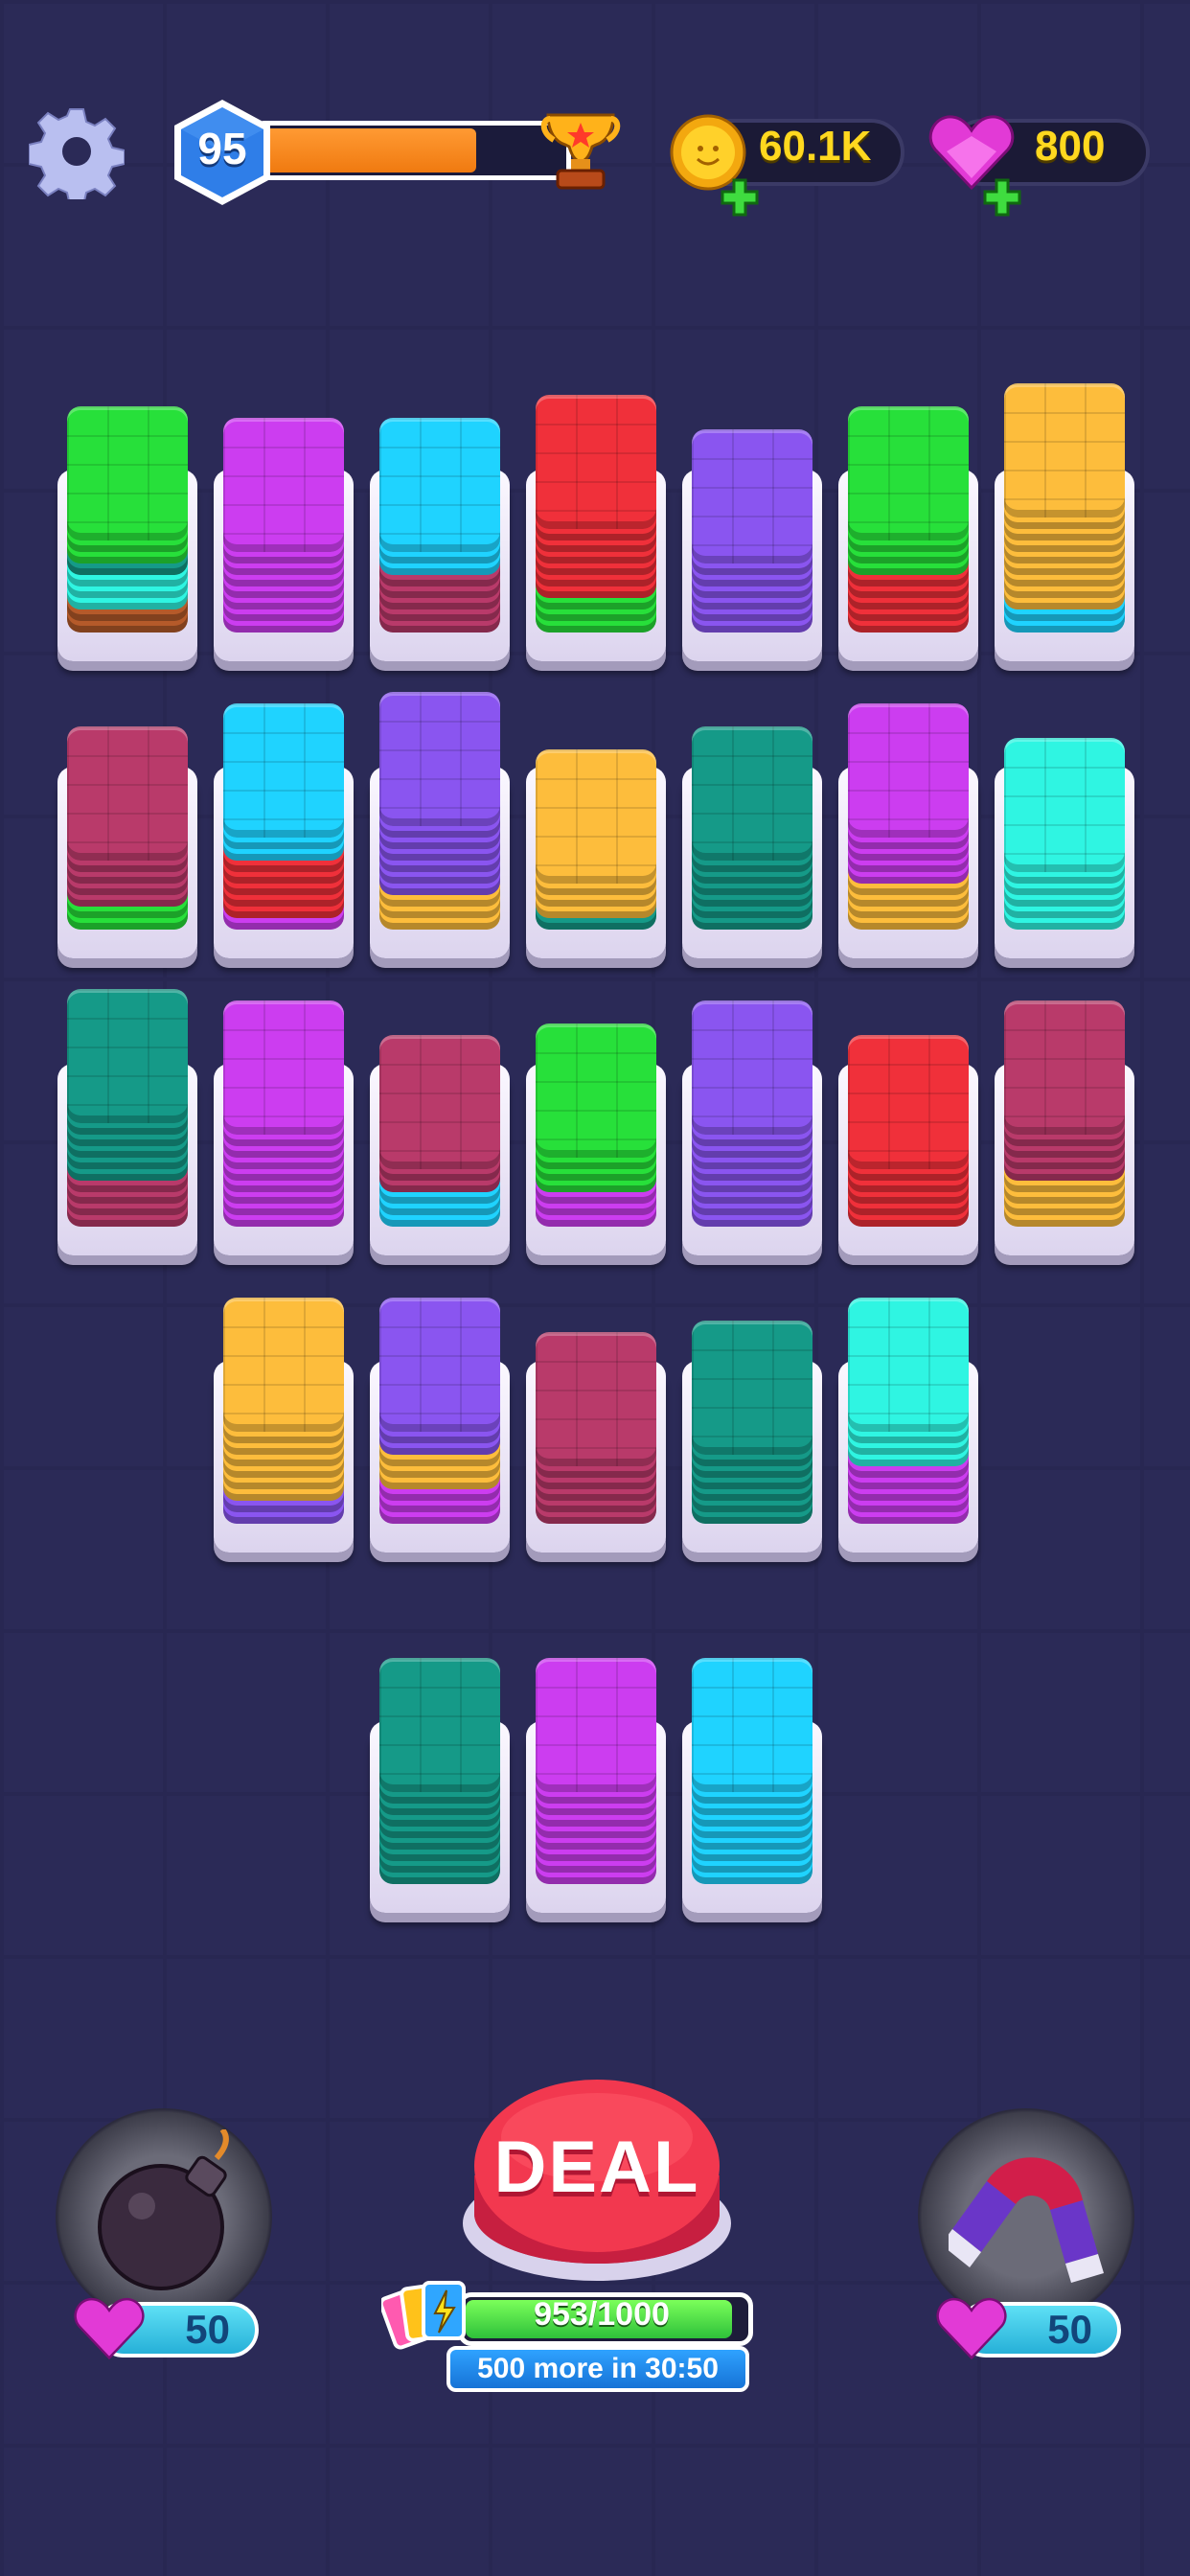 This screenshot has height=2576, width=1190. What do you see at coordinates (1027, 2220) in the screenshot?
I see `magnet-icon` at bounding box center [1027, 2220].